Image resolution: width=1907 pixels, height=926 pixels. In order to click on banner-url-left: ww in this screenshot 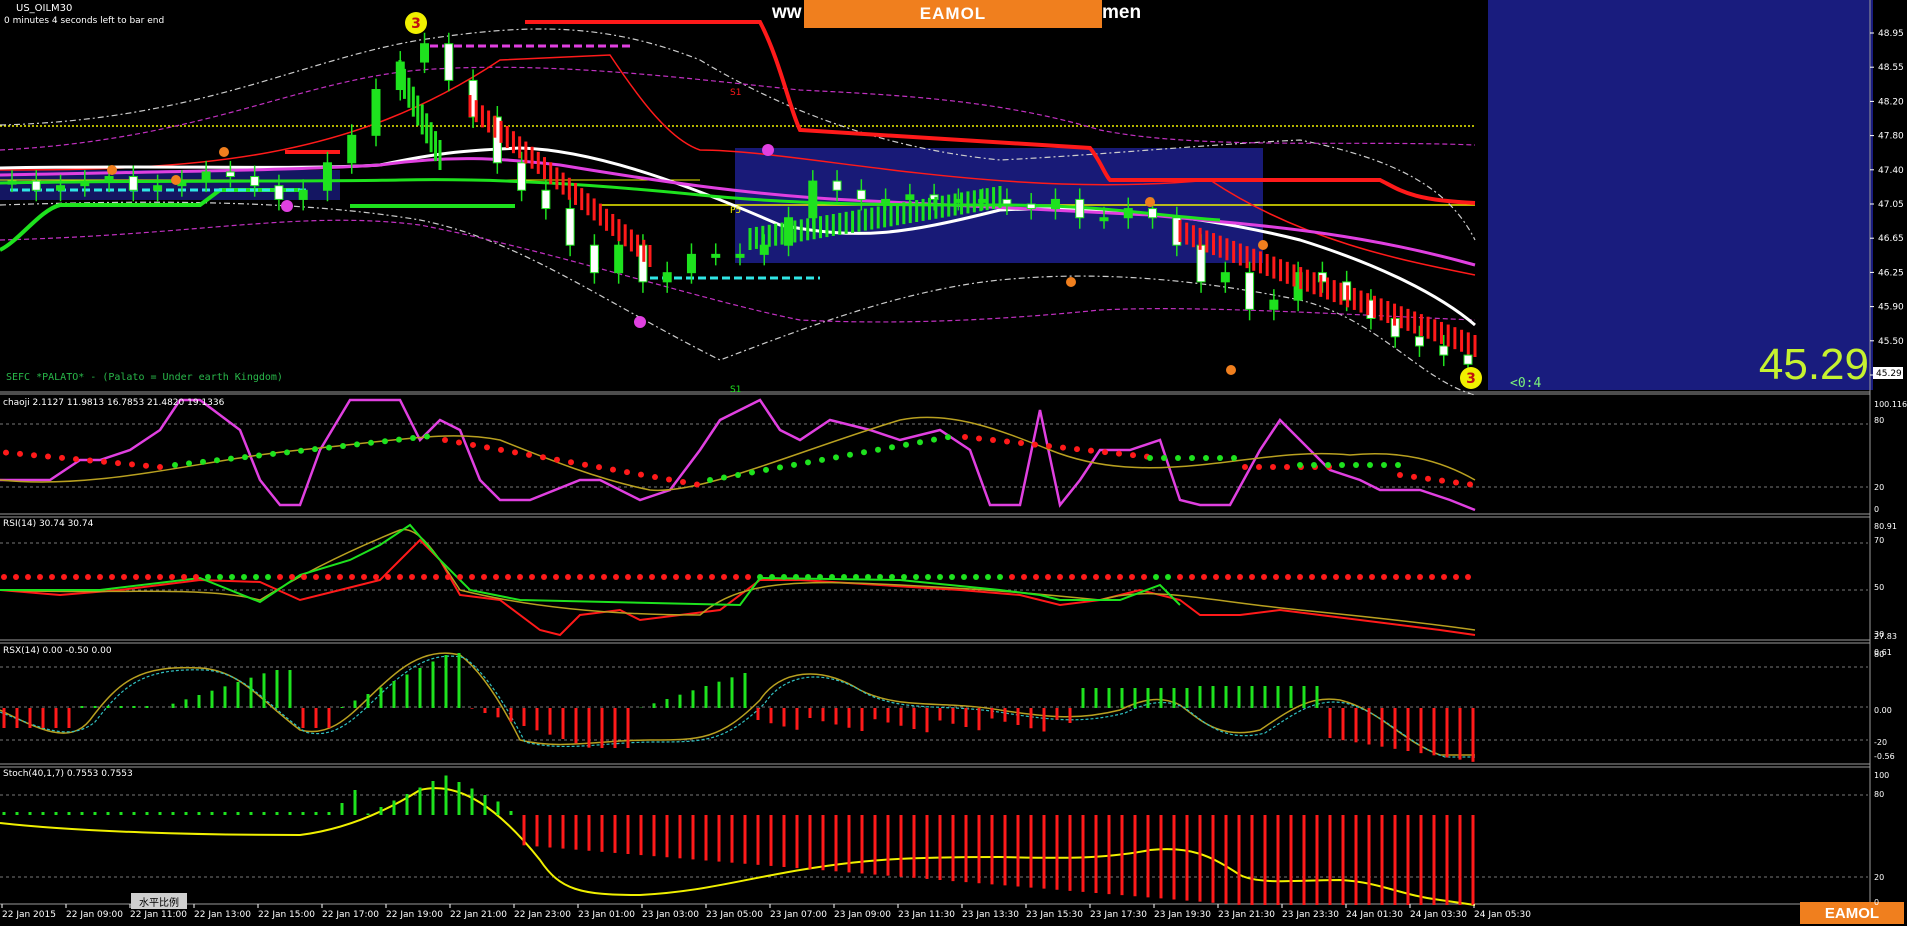, I will do `click(787, 12)`.